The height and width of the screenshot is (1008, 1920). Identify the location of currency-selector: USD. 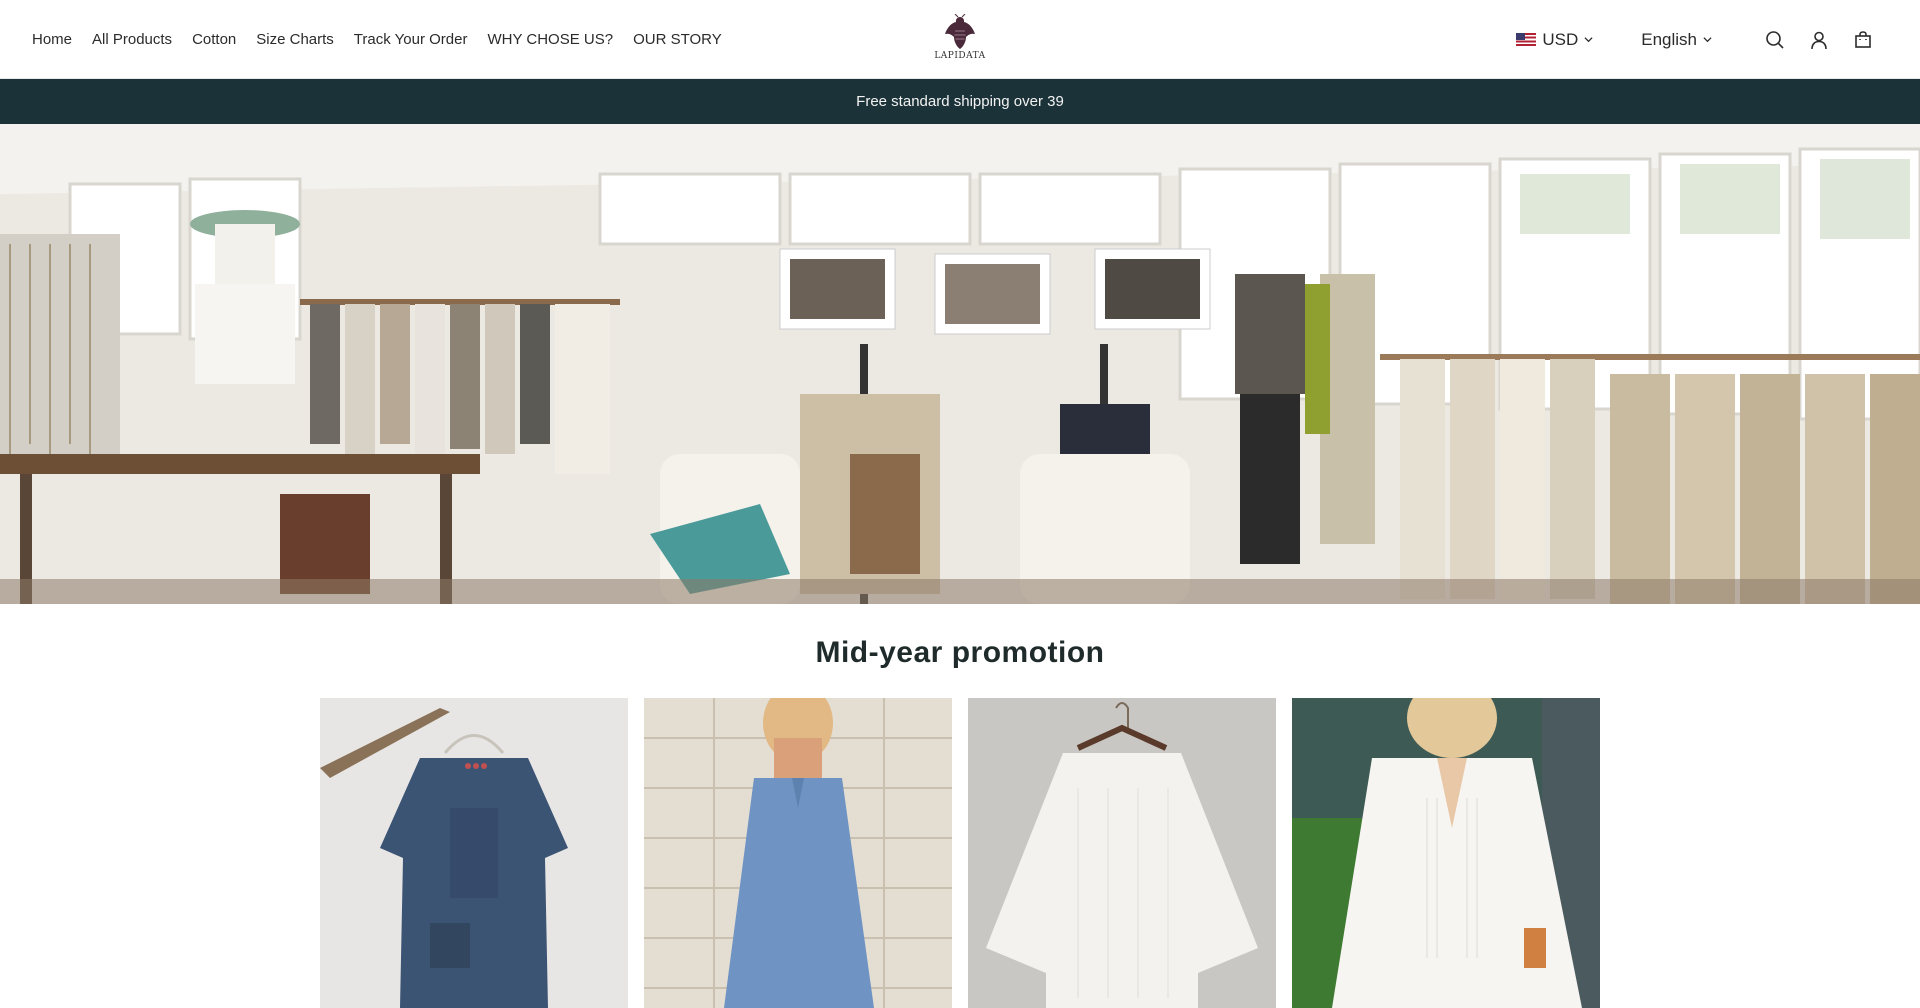
(1554, 40).